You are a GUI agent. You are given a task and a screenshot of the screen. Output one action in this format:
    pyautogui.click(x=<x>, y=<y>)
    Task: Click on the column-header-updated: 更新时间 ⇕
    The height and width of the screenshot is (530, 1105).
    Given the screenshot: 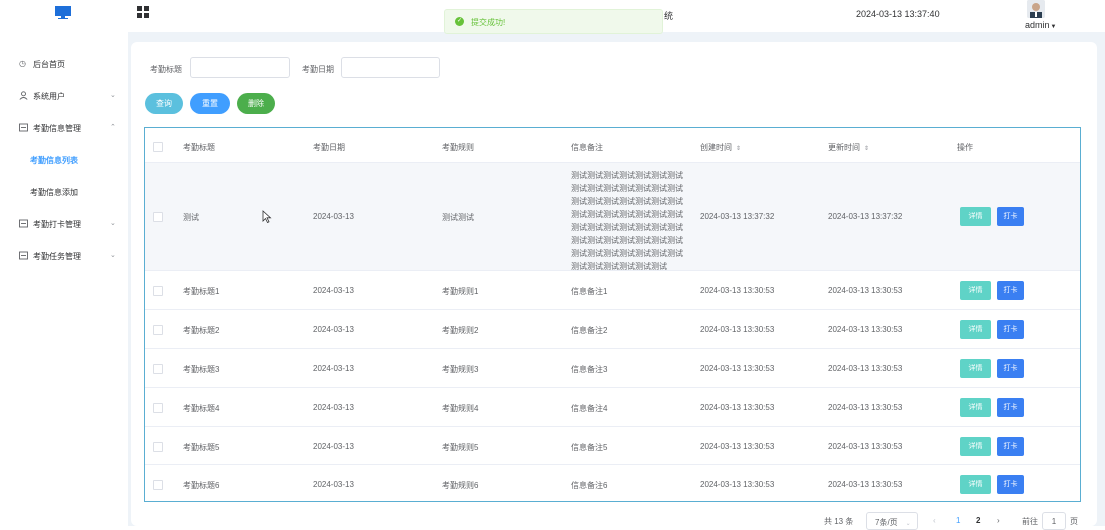 What is the action you would take?
    pyautogui.click(x=848, y=147)
    